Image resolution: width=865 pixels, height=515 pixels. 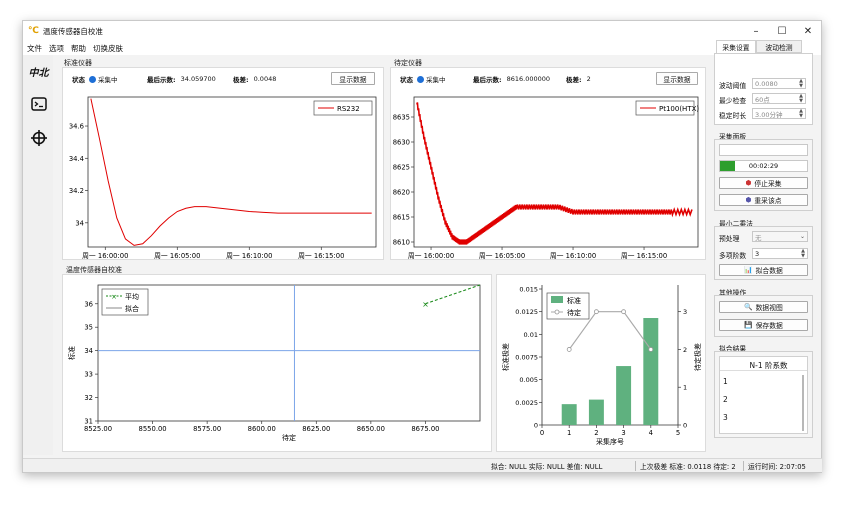 What do you see at coordinates (808, 31) in the screenshot?
I see `close-icon: ✕` at bounding box center [808, 31].